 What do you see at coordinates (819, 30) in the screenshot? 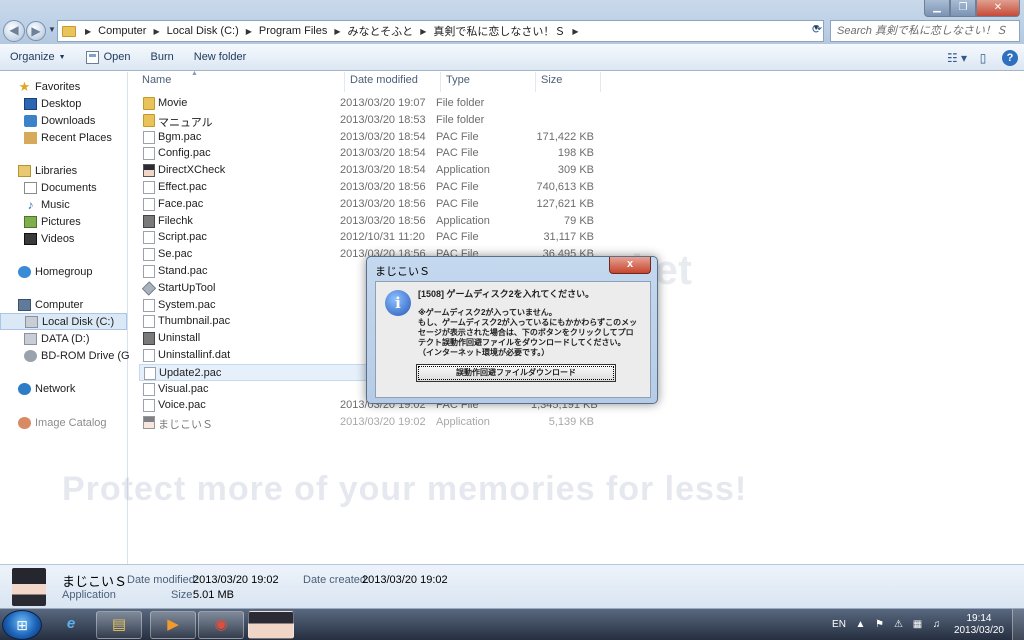
I see `refresh-icon: ⟳` at bounding box center [819, 30].